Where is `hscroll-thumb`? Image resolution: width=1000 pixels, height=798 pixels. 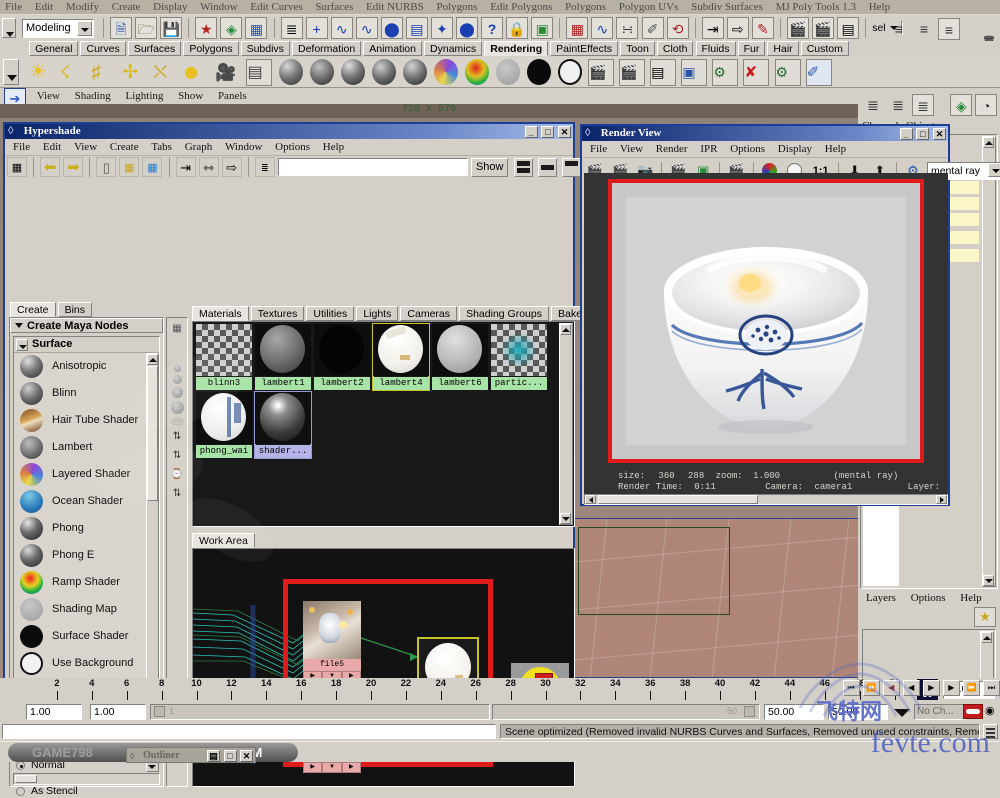 hscroll-thumb is located at coordinates (678, 499).